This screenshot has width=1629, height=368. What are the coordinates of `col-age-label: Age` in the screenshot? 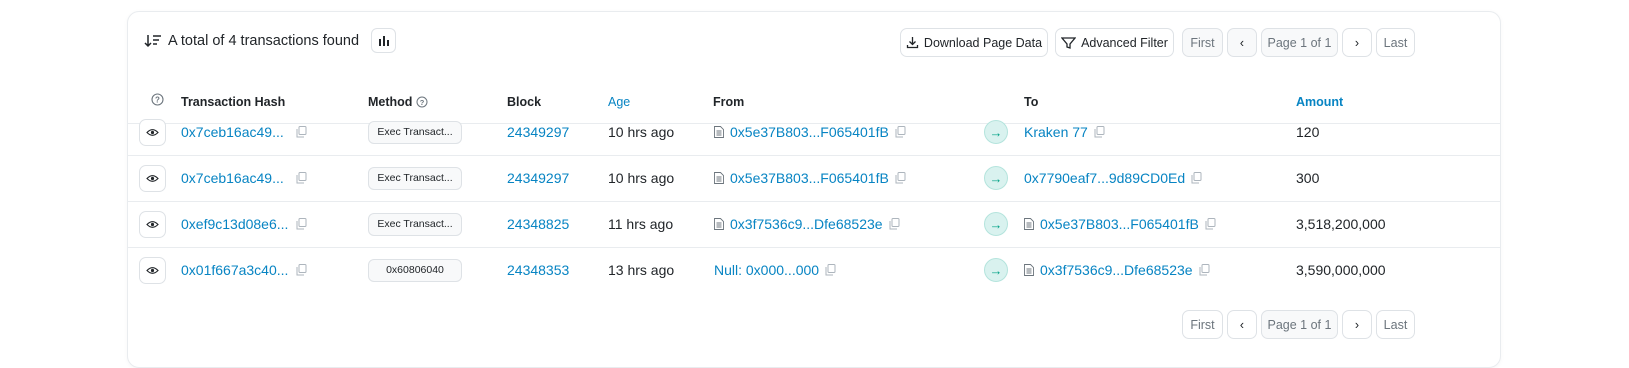 It's located at (619, 102).